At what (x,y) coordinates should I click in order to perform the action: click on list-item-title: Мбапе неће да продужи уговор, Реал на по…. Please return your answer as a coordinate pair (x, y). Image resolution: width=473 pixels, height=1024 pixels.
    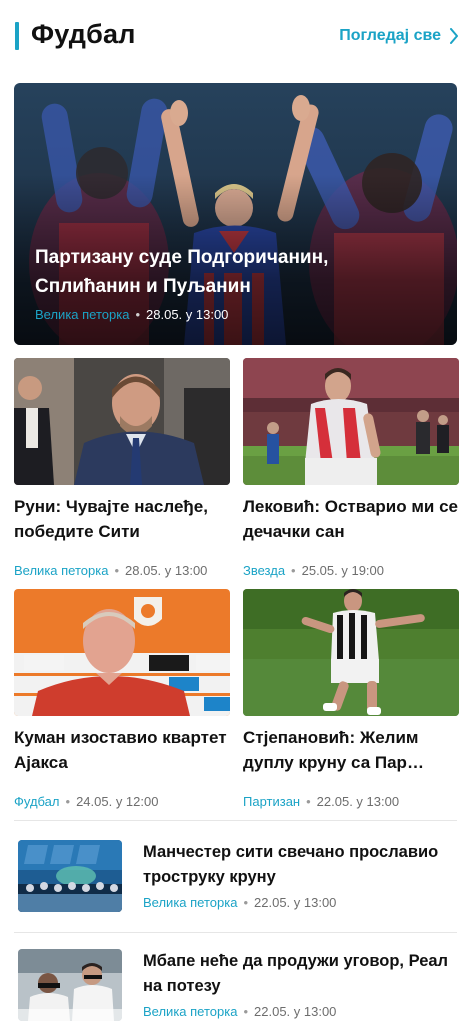
    Looking at the image, I should click on (296, 973).